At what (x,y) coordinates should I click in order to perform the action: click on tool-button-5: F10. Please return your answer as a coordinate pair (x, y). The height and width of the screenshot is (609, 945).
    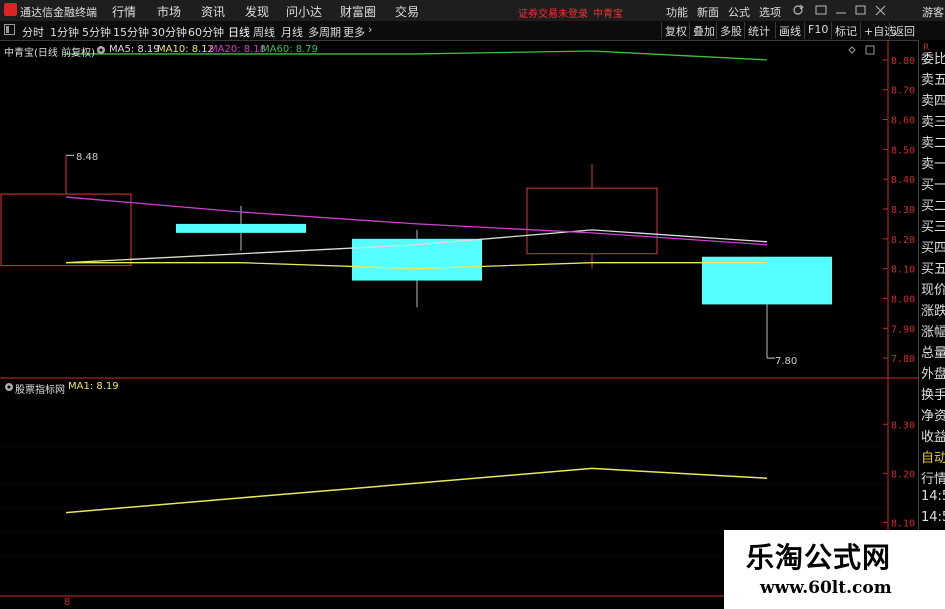
    Looking at the image, I should click on (817, 30).